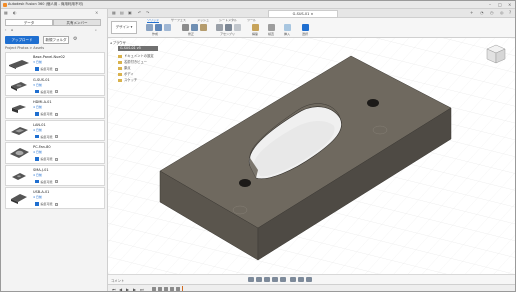  Describe the element at coordinates (305, 27) in the screenshot. I see `select-icon` at that location.